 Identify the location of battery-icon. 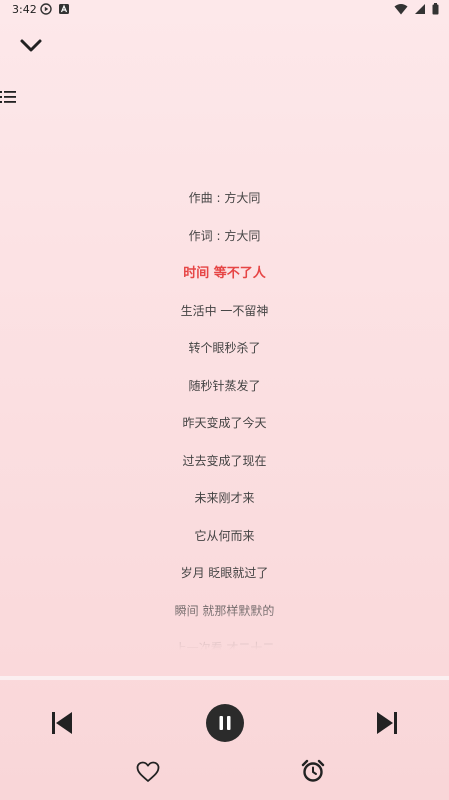
(435, 9).